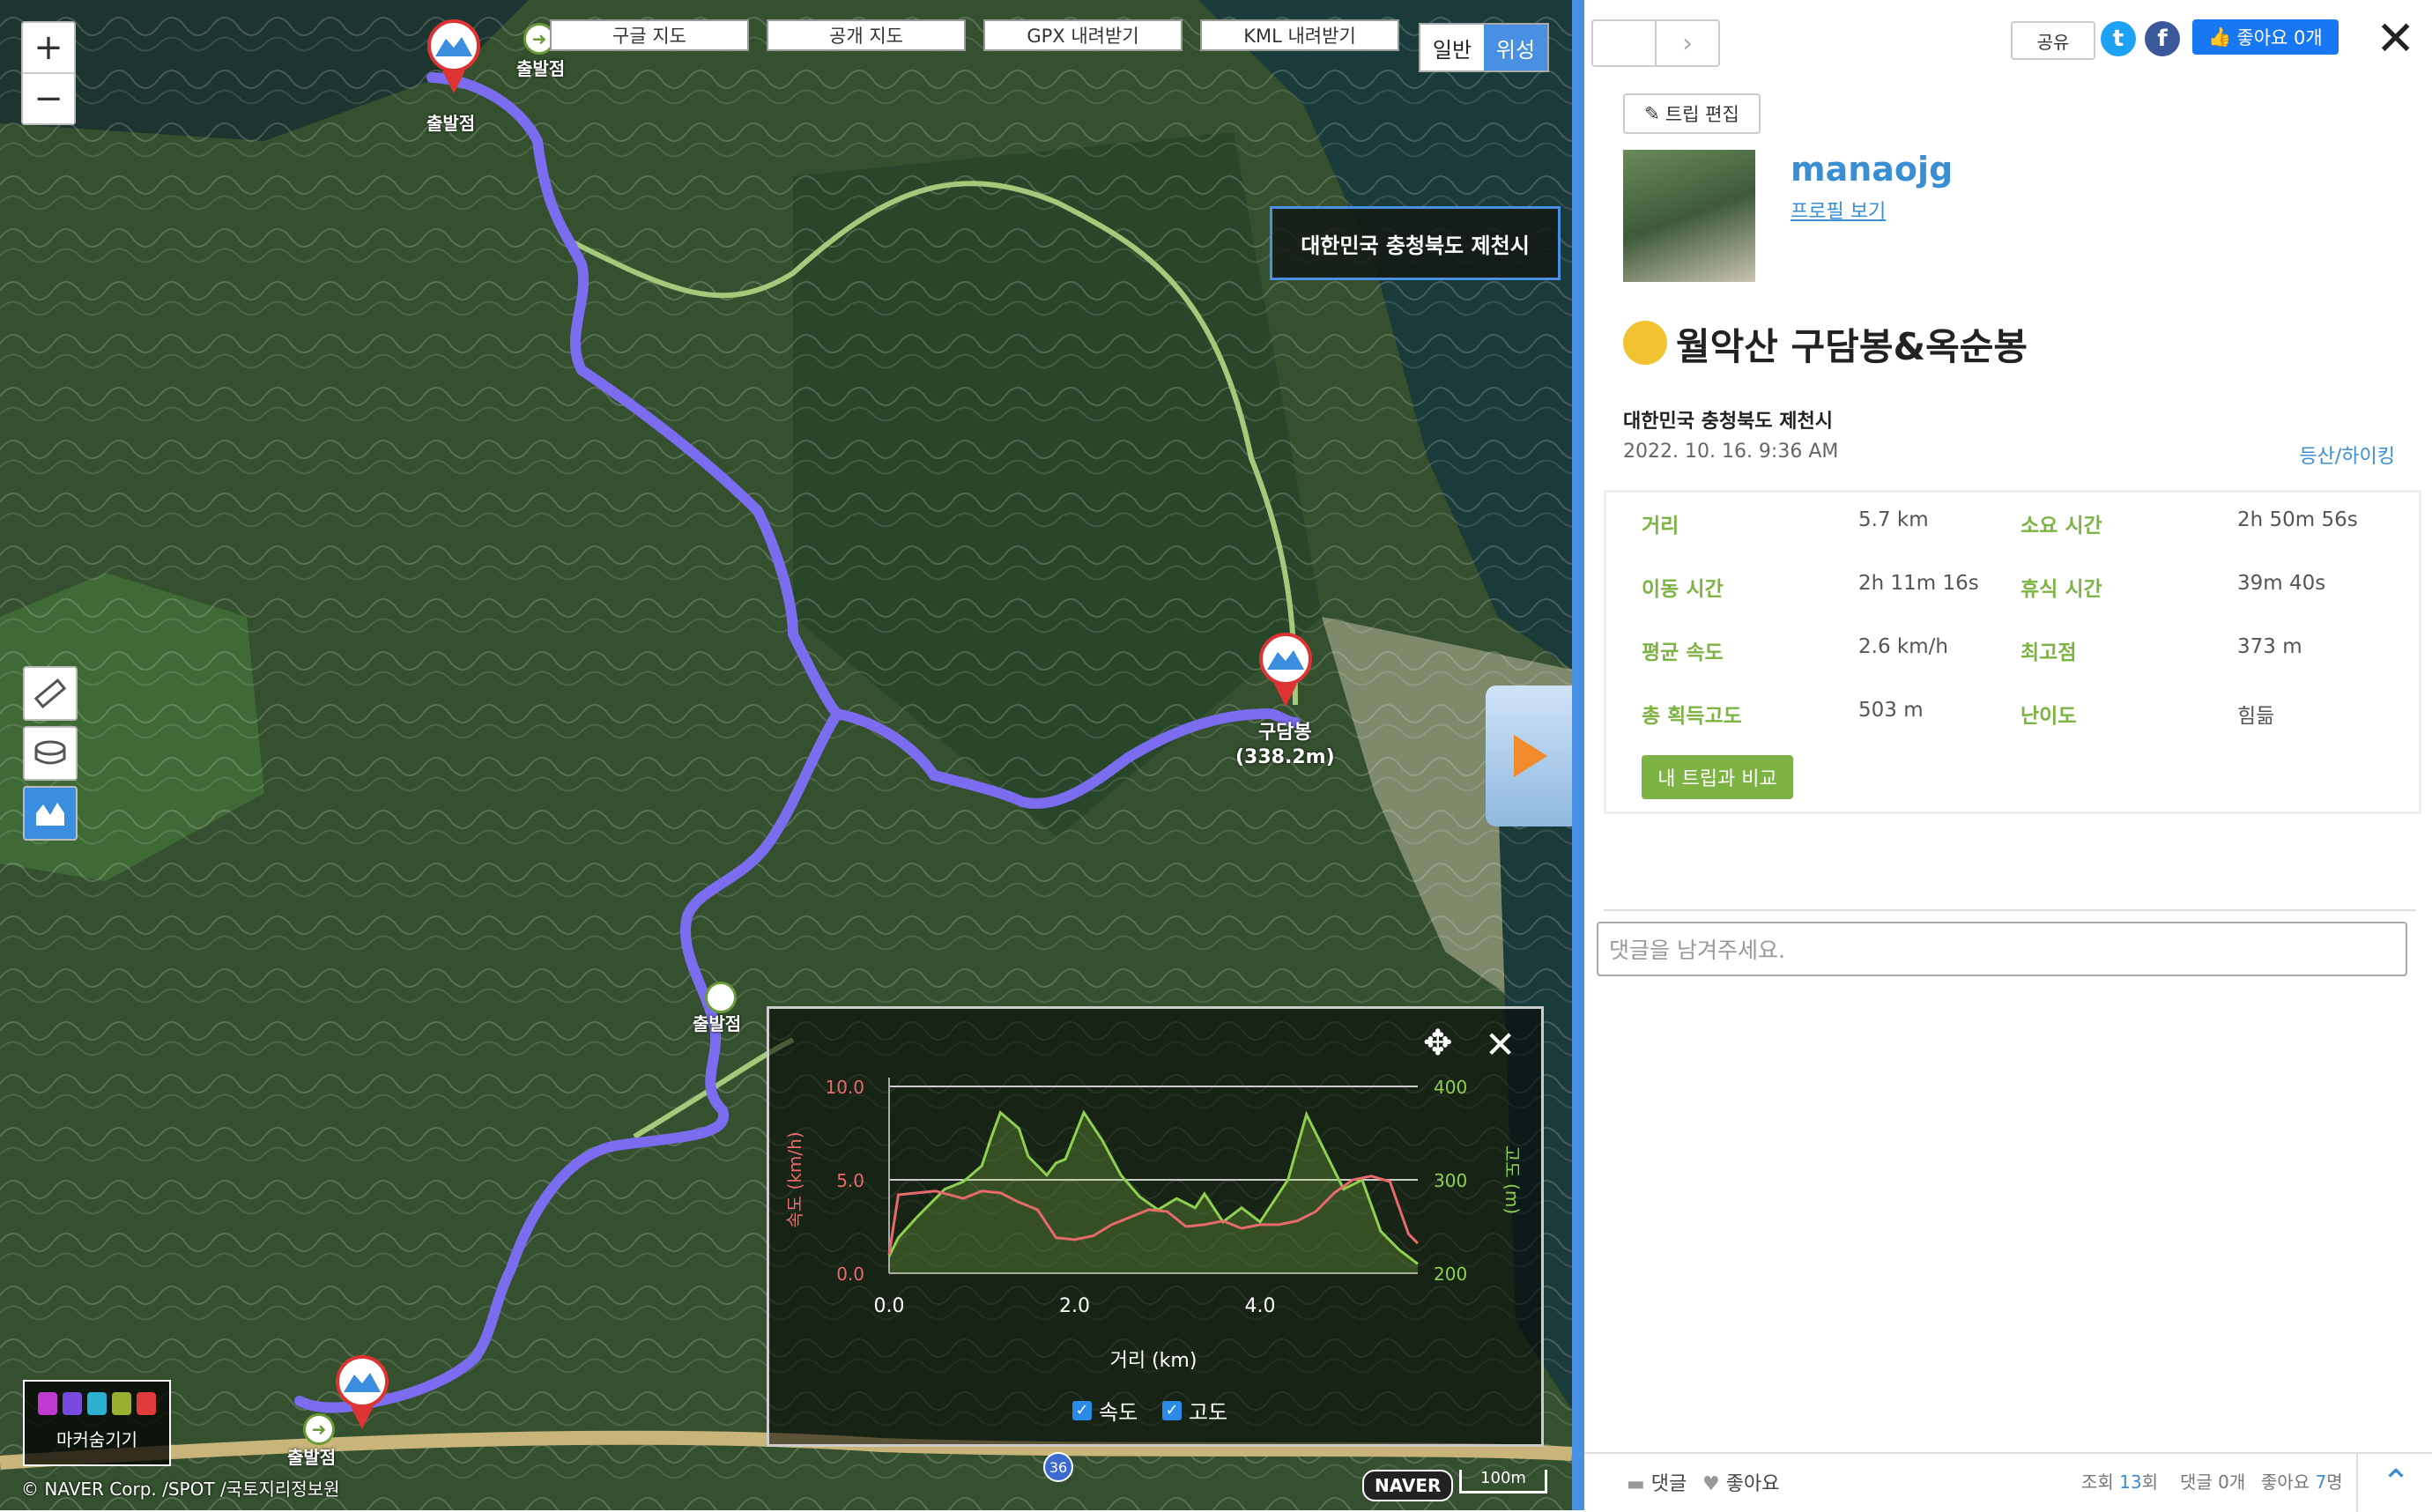 This screenshot has width=2432, height=1512. I want to click on note-marker-icon, so click(121, 1403).